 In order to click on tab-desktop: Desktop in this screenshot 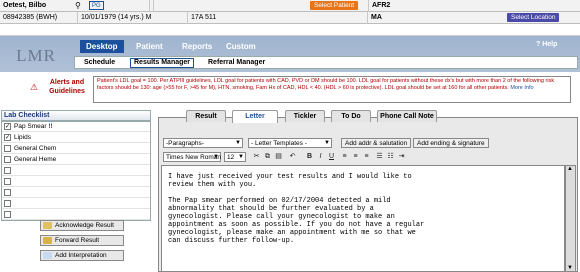, I will do `click(102, 46)`.